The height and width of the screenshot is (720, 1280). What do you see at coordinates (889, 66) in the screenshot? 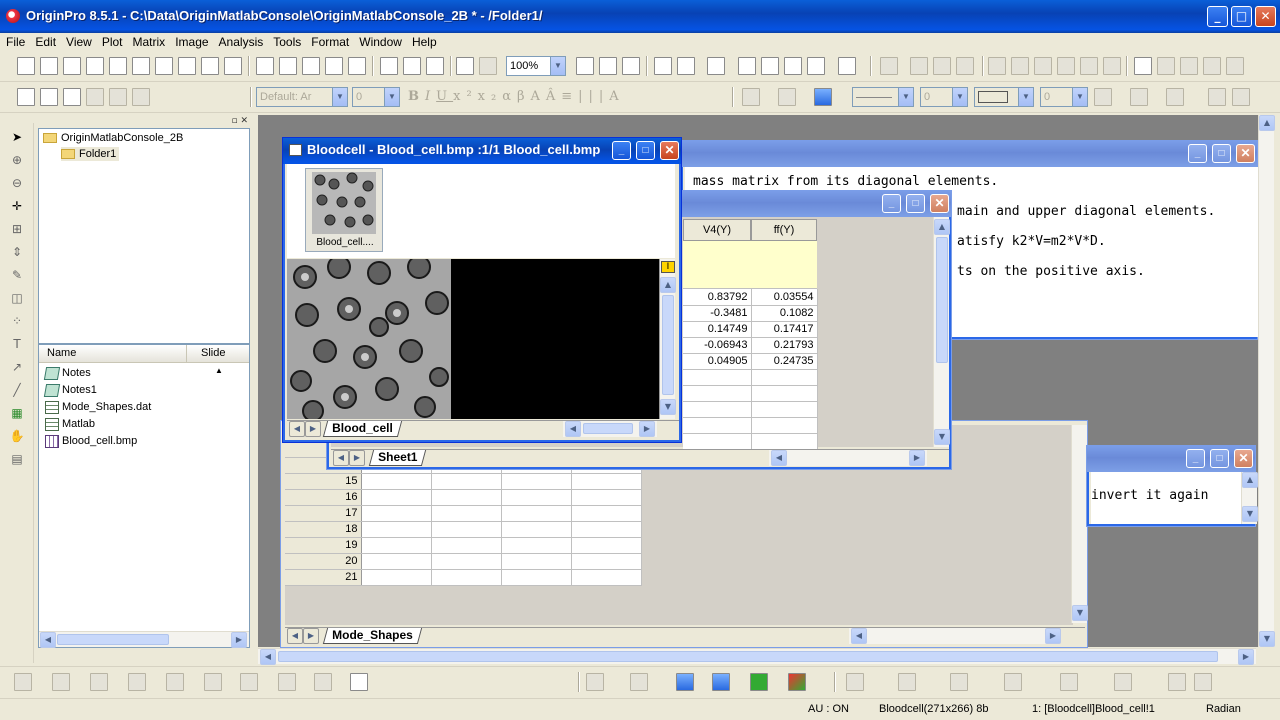
I see `layer-icon` at bounding box center [889, 66].